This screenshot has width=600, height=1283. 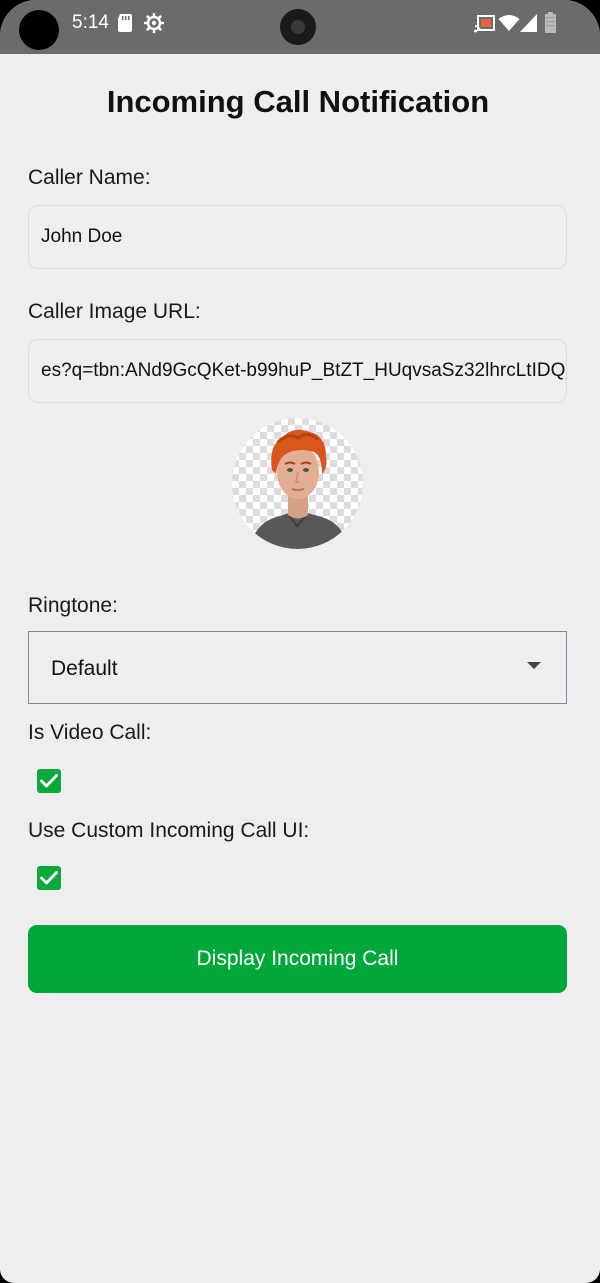 I want to click on ringtone-label: Ringtone:, so click(x=73, y=605).